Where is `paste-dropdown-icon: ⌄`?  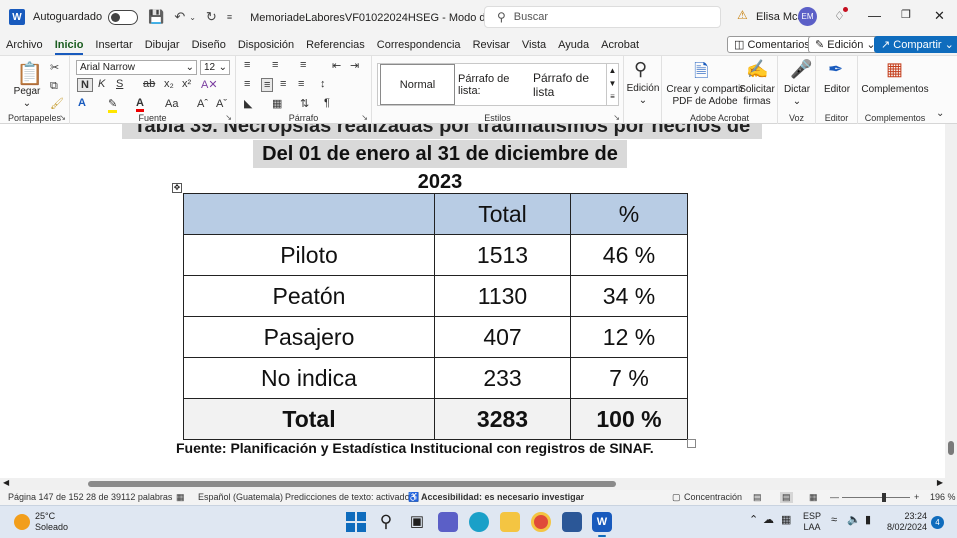
paste-dropdown-icon: ⌄ is located at coordinates (27, 104).